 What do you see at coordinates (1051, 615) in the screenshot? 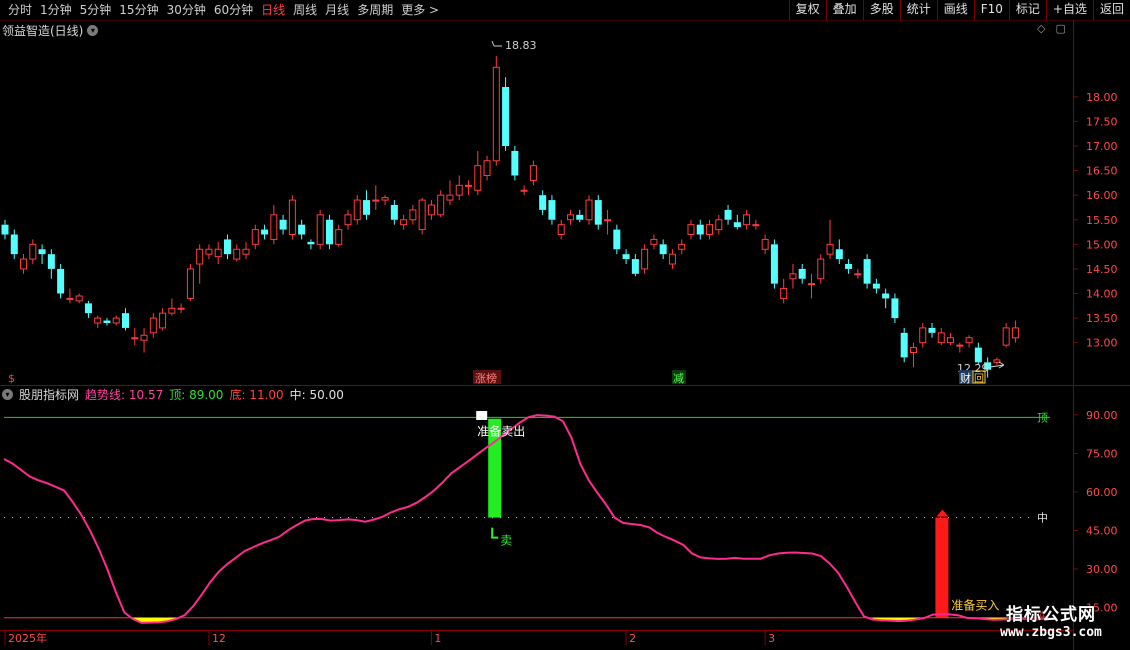
I see `watermark-name: 指标公式网` at bounding box center [1051, 615].